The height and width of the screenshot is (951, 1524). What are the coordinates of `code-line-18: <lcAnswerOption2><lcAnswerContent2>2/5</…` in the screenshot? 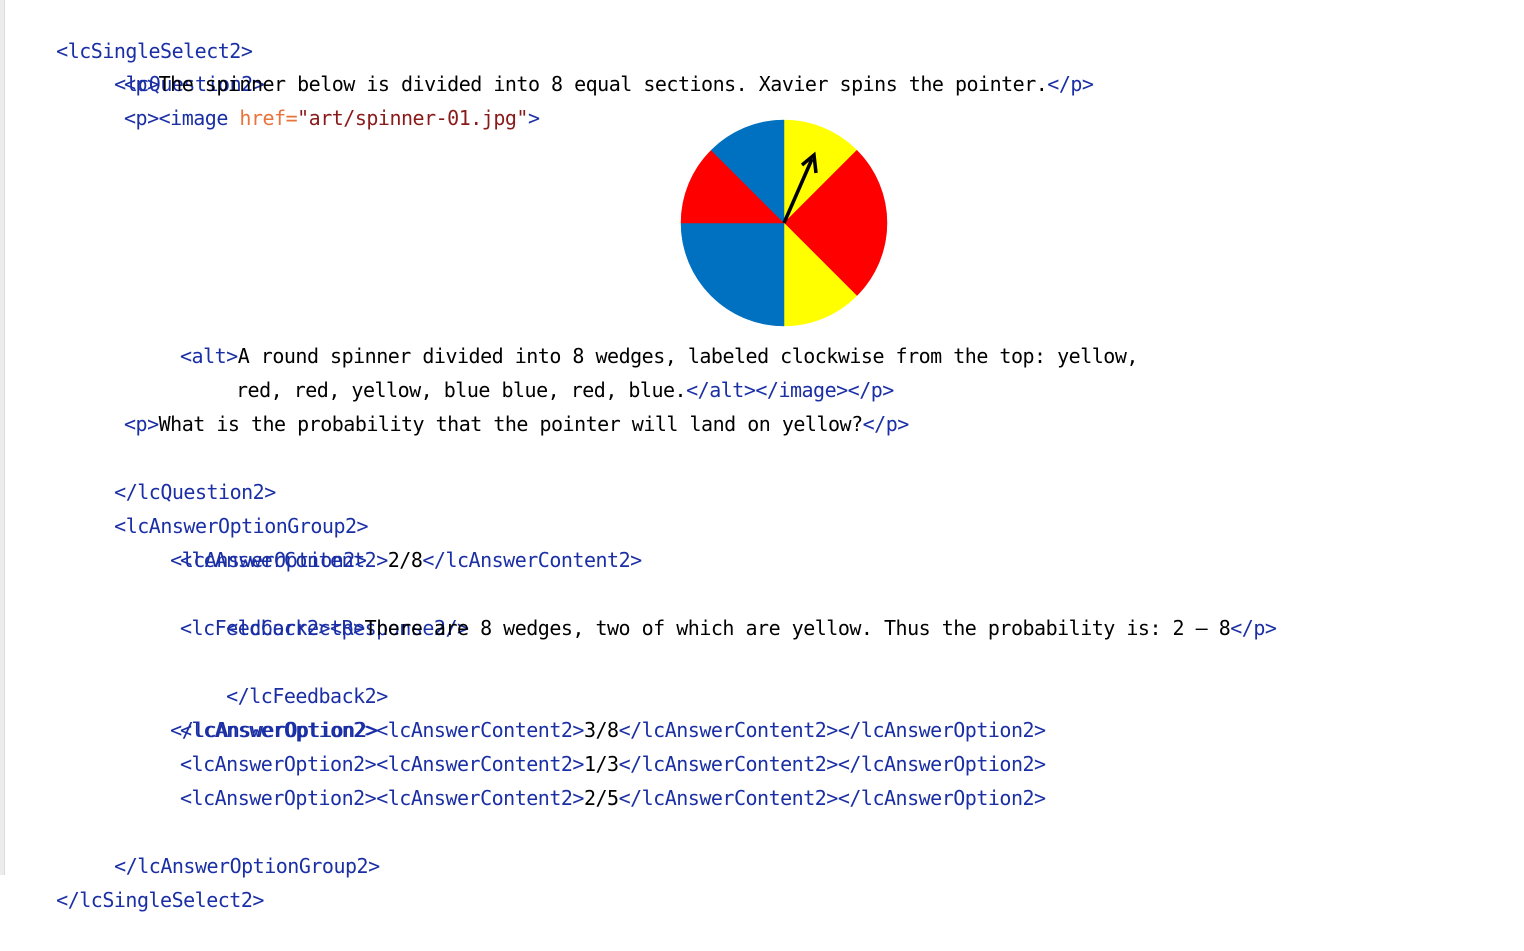 It's located at (613, 798).